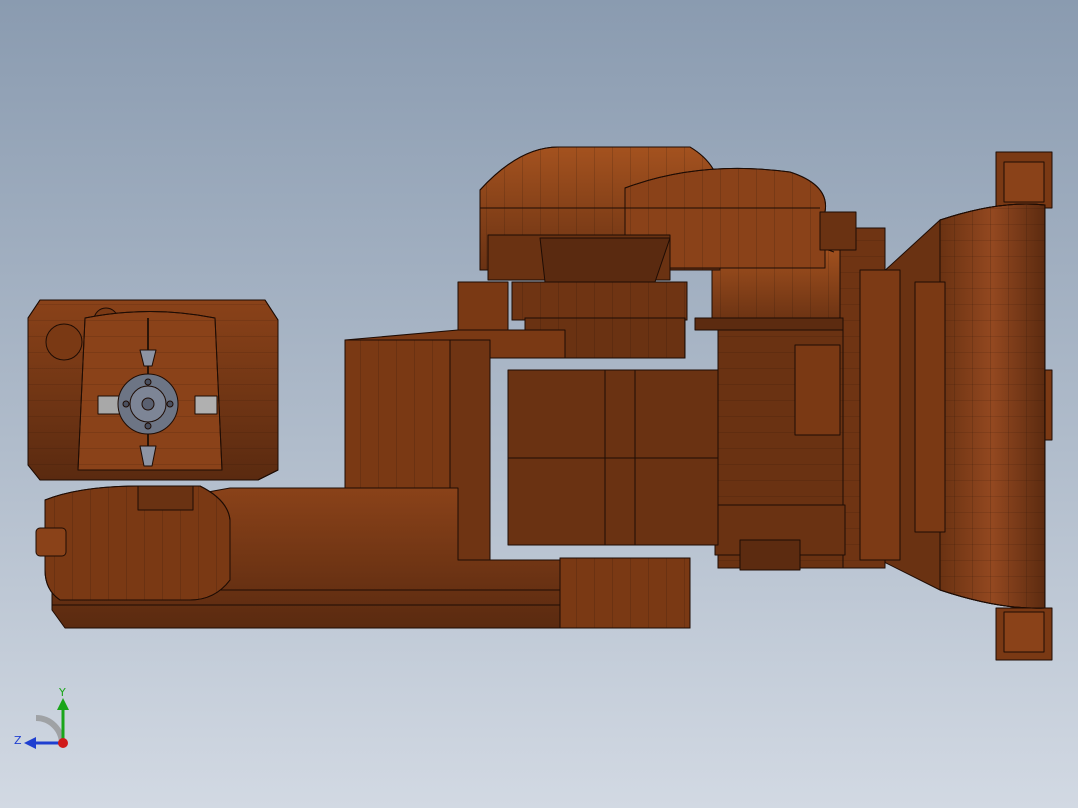 This screenshot has height=808, width=1078. Describe the element at coordinates (30, 743) in the screenshot. I see `z-axis-arrow` at that location.